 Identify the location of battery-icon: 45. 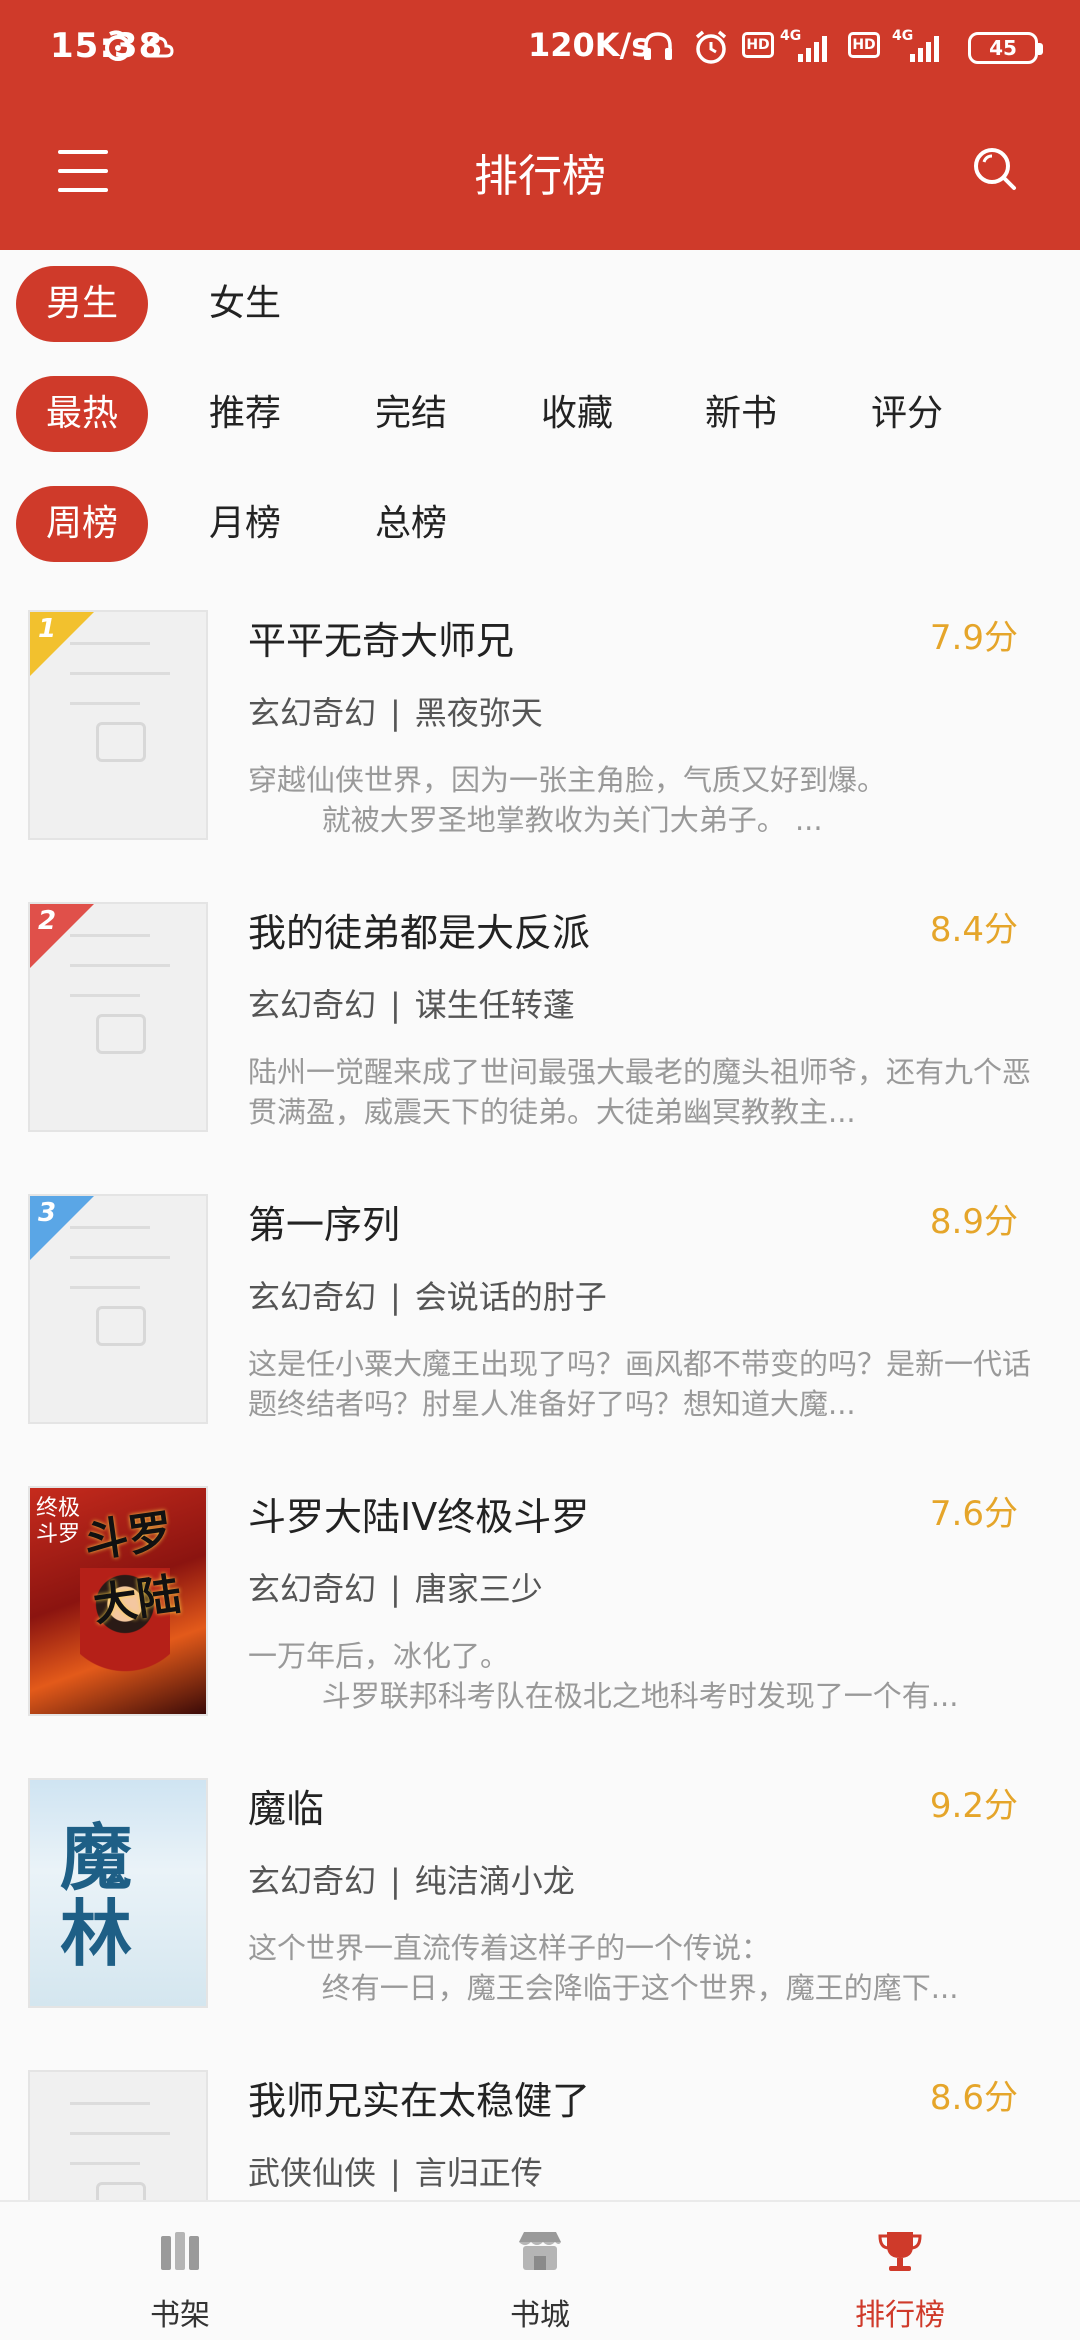
(1005, 48).